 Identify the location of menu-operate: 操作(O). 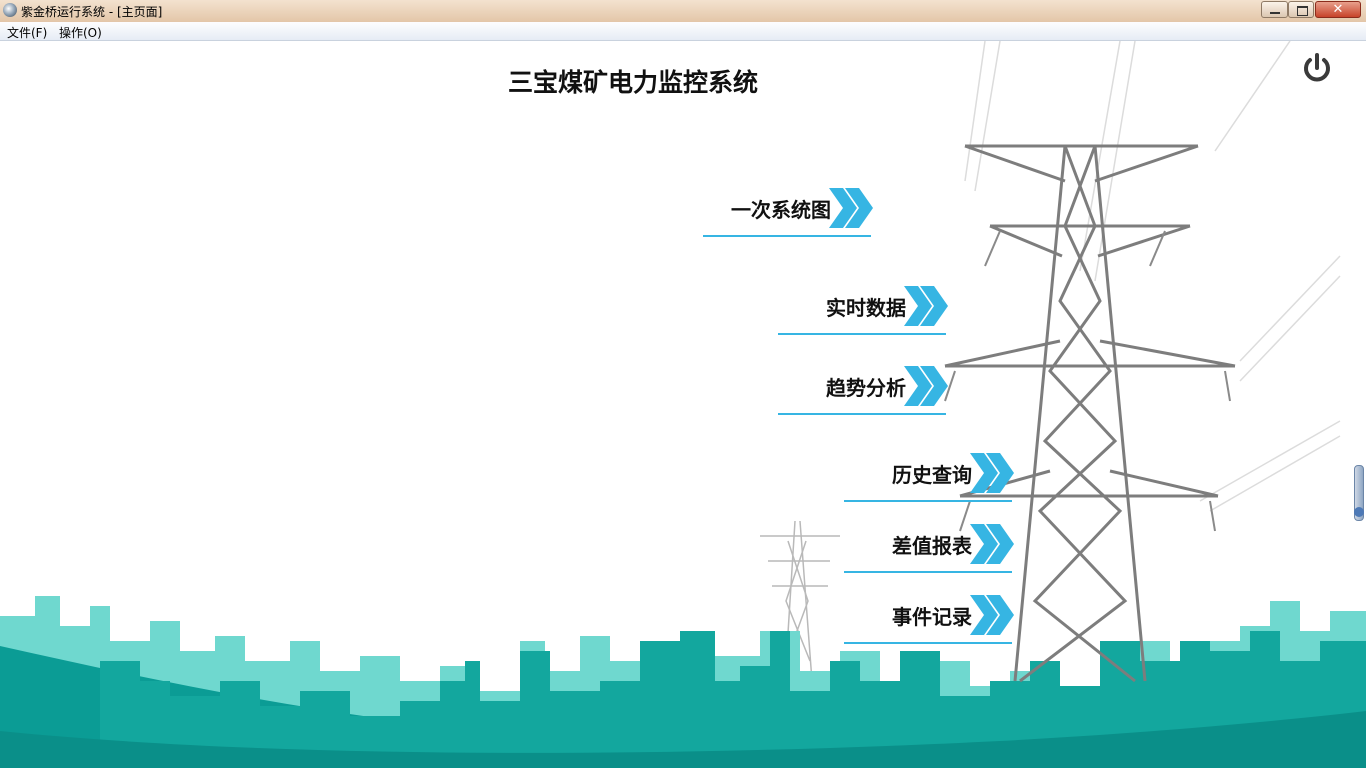
(80, 32).